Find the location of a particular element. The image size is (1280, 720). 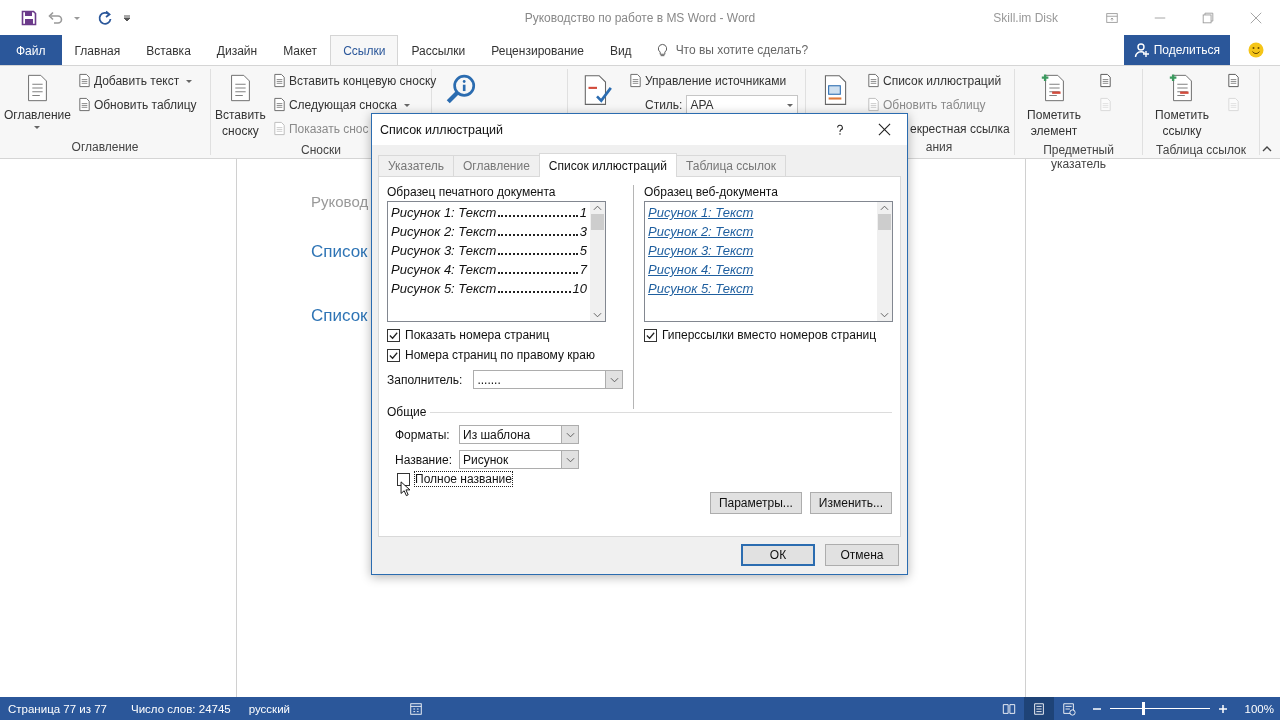

undo-icon is located at coordinates (55, 17).